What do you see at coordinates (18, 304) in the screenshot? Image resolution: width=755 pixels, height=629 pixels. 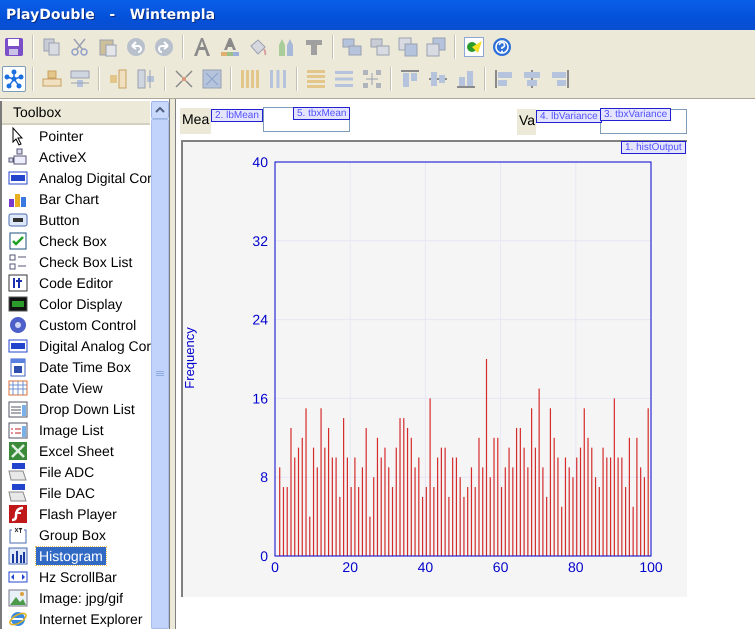 I see `display-icon` at bounding box center [18, 304].